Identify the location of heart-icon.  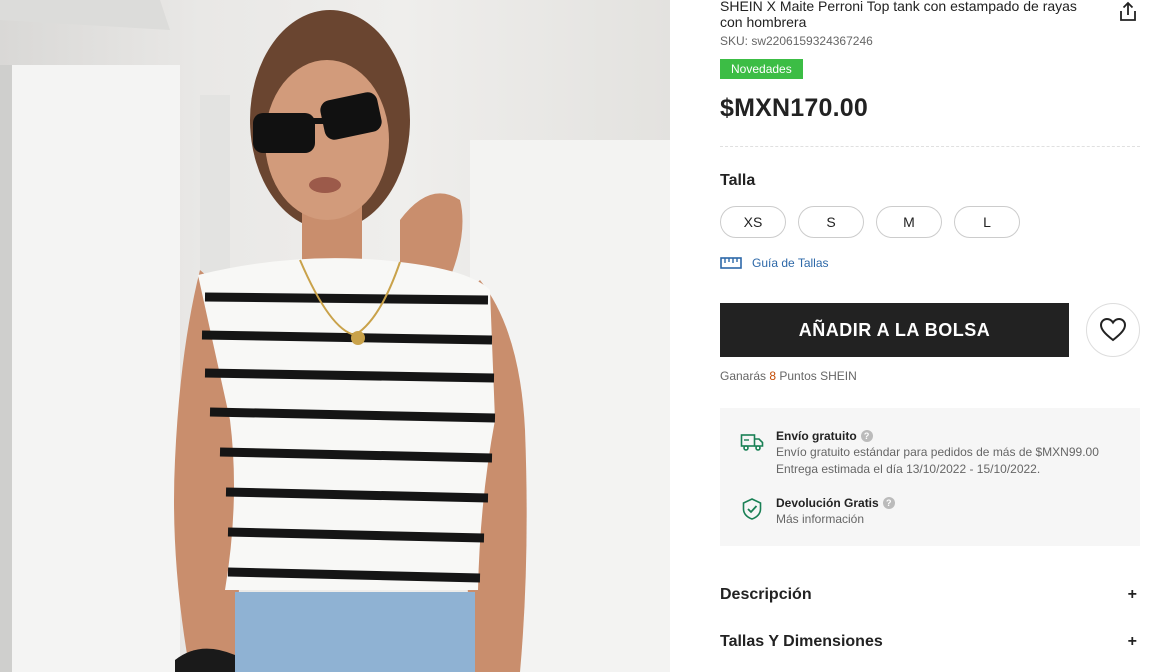
(1113, 329).